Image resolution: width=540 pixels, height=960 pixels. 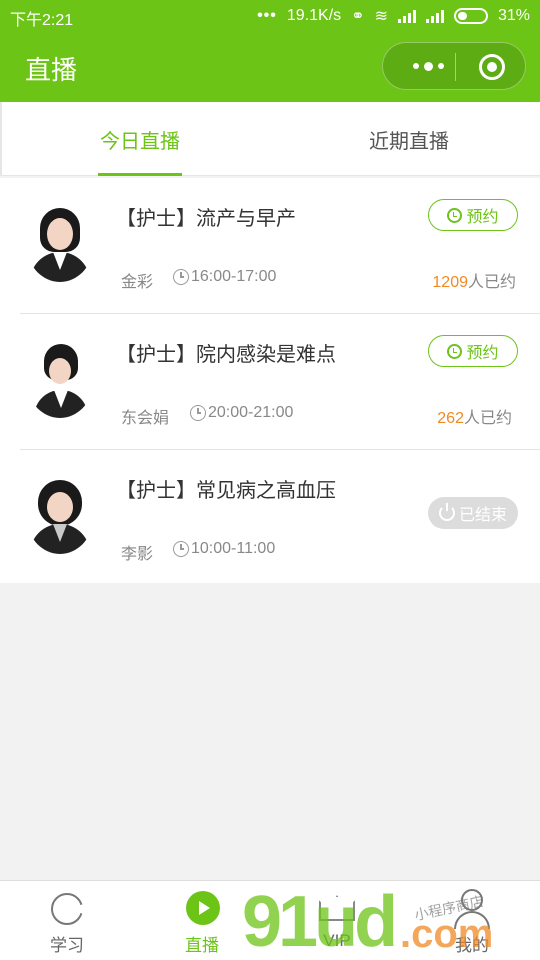 I want to click on course-time: 10:00-11:00, so click(x=233, y=548).